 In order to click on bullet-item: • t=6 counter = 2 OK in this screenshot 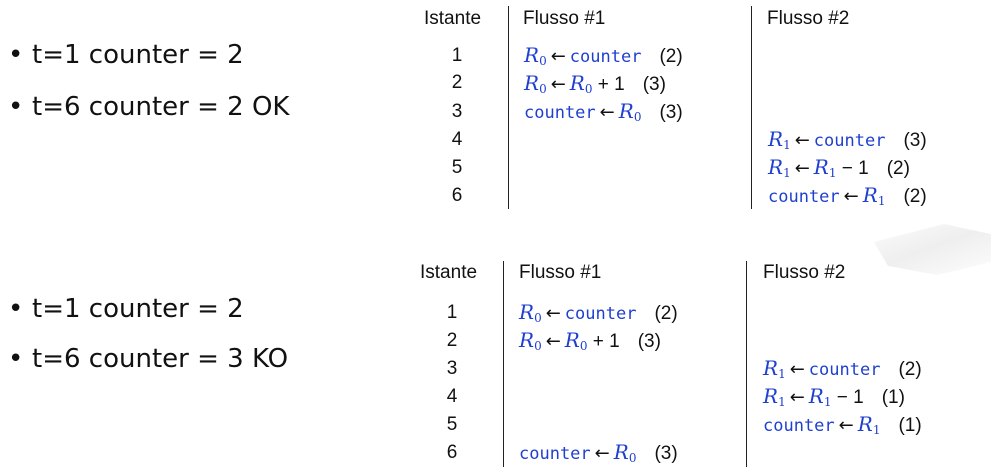, I will do `click(148, 107)`.